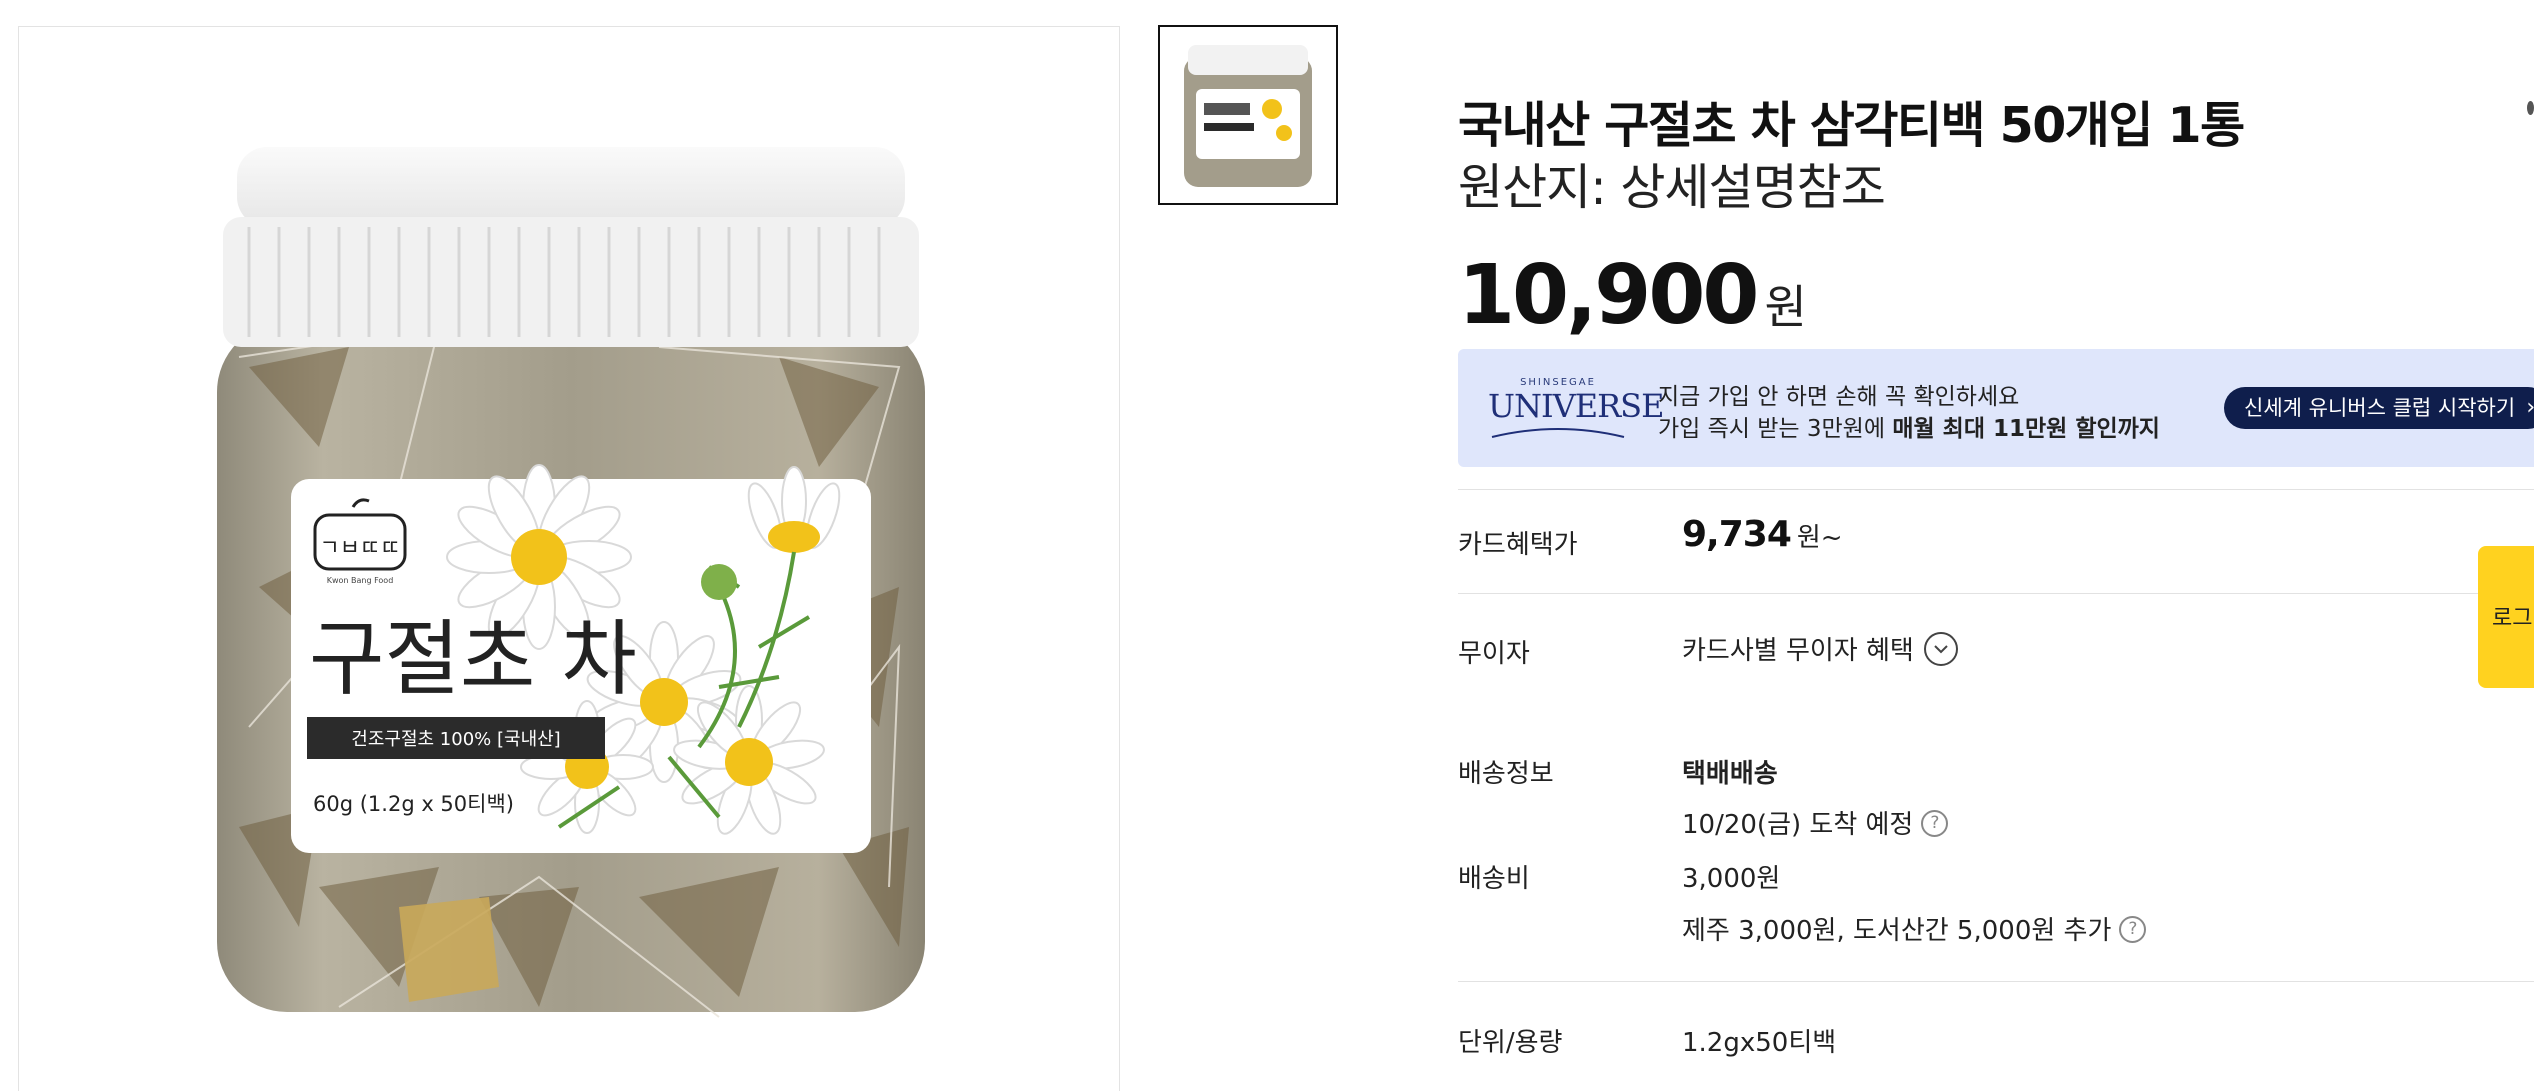 This screenshot has height=1091, width=2534. What do you see at coordinates (1897, 931) in the screenshot?
I see `shipping-fee-extra-text: 제주 3,000원, 도서산간 5,000원 추가` at bounding box center [1897, 931].